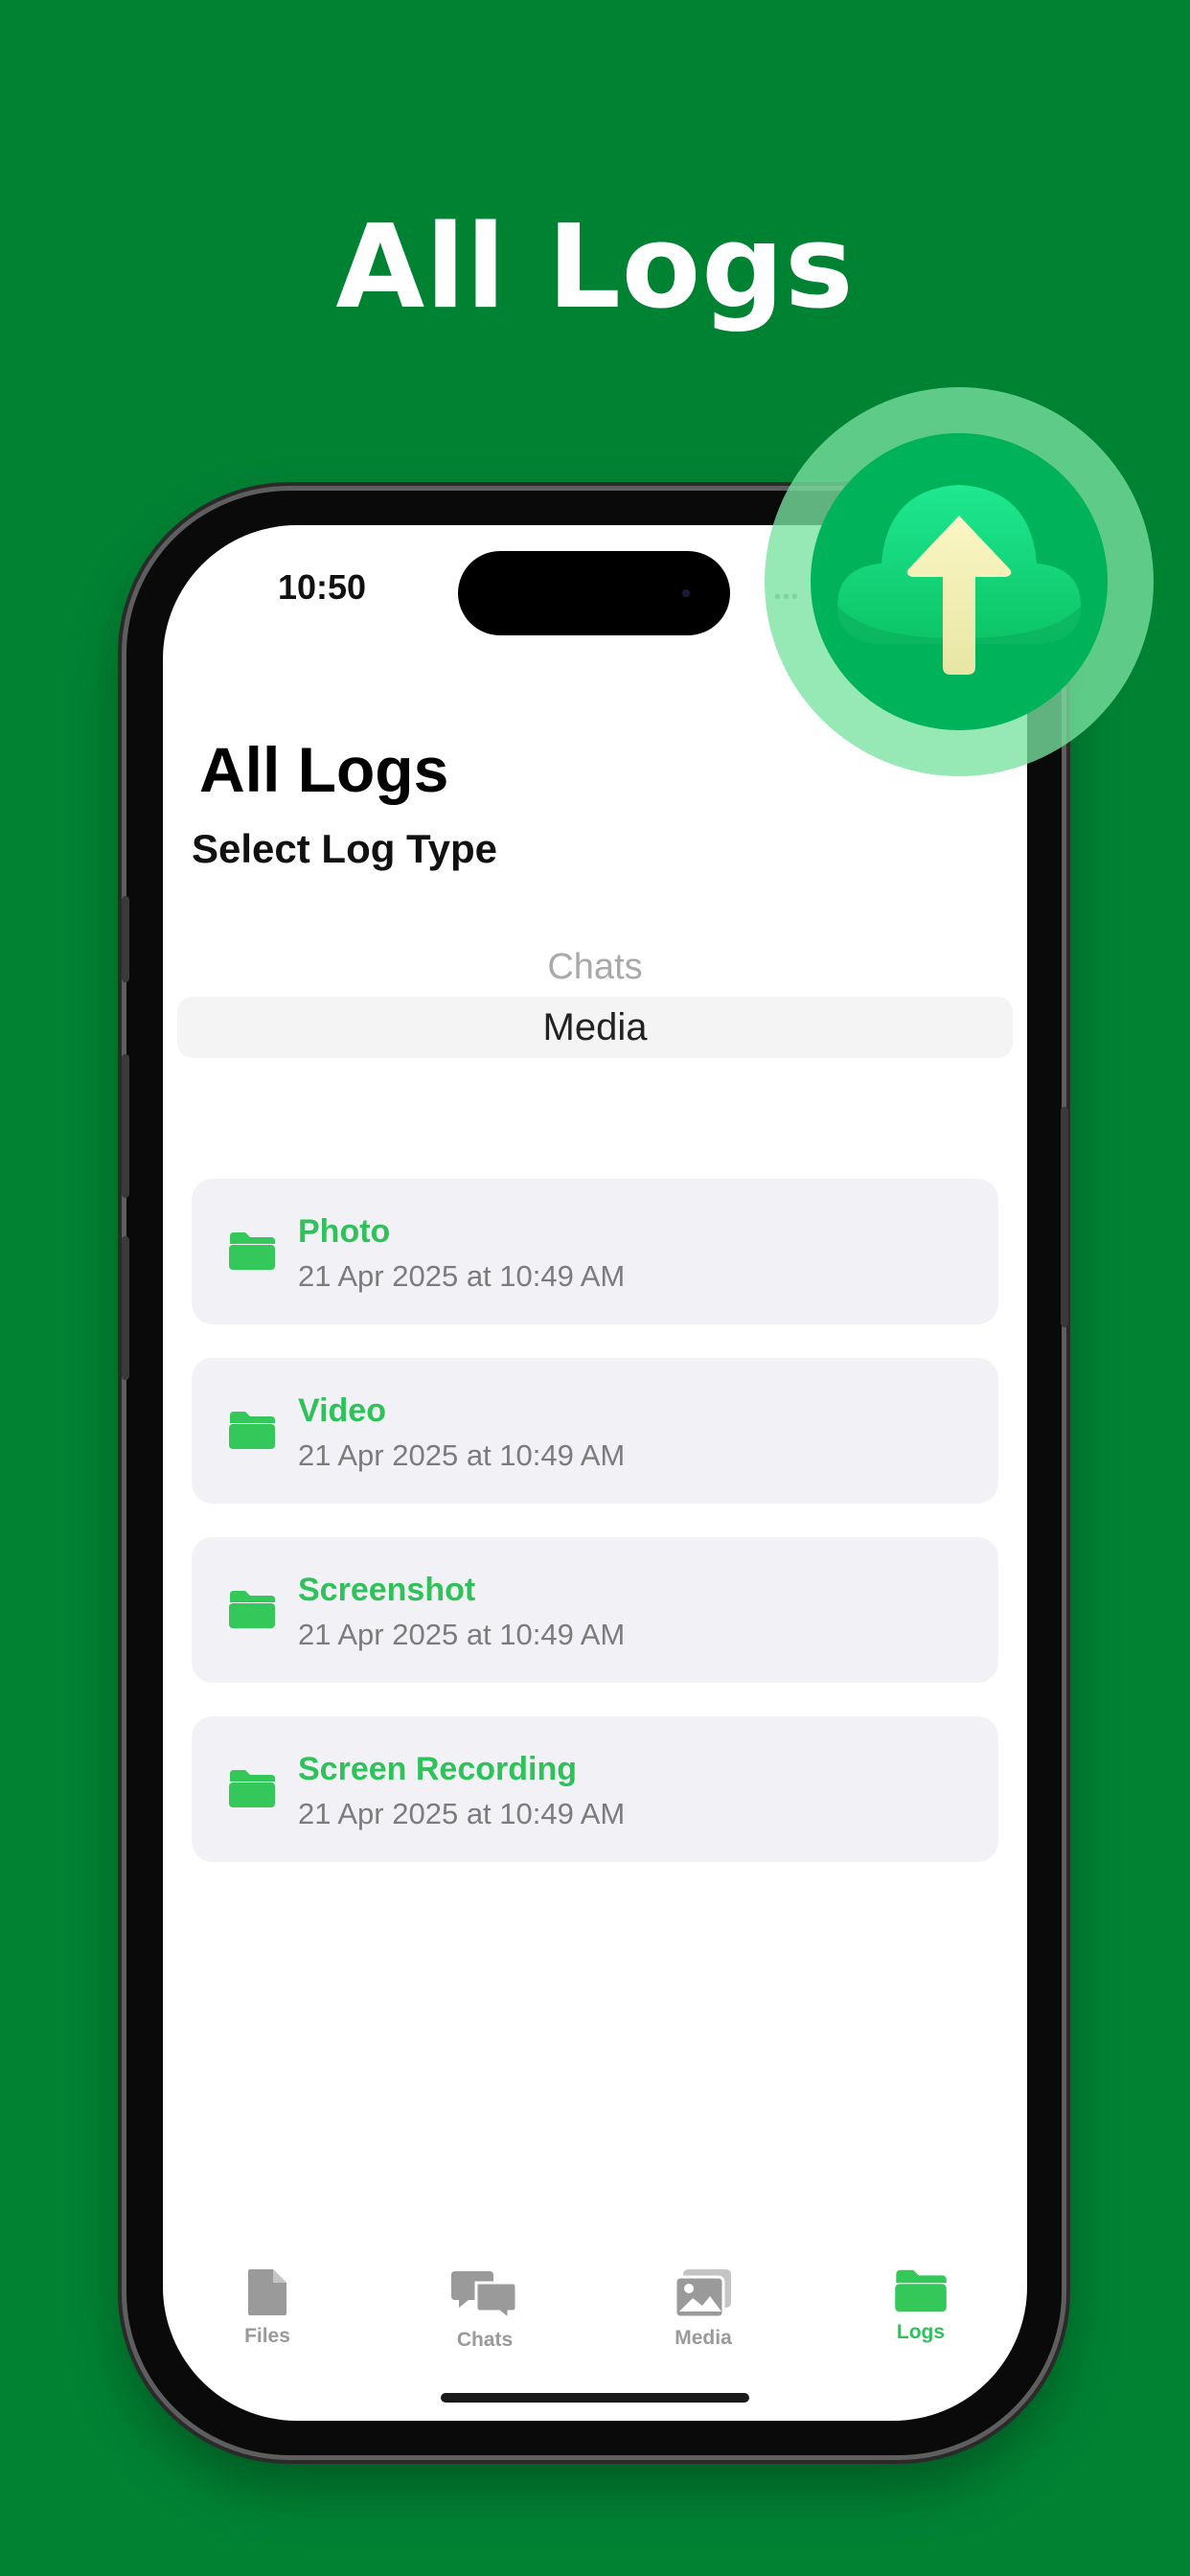  Describe the element at coordinates (125, 1308) in the screenshot. I see `volume-down-button` at that location.